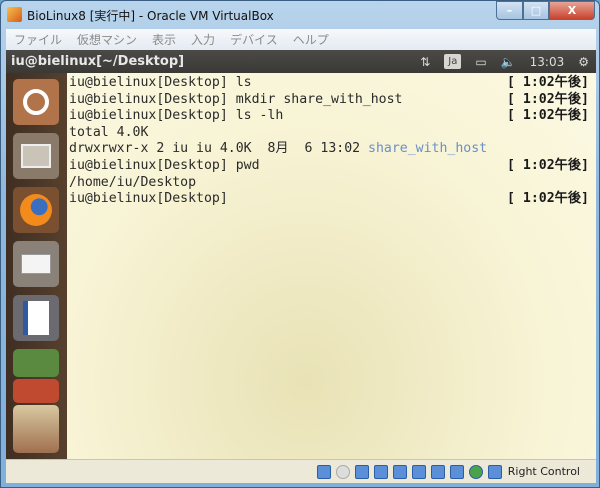 The width and height of the screenshot is (600, 488). Describe the element at coordinates (38, 39) in the screenshot. I see `menu-file: ファイル` at that location.